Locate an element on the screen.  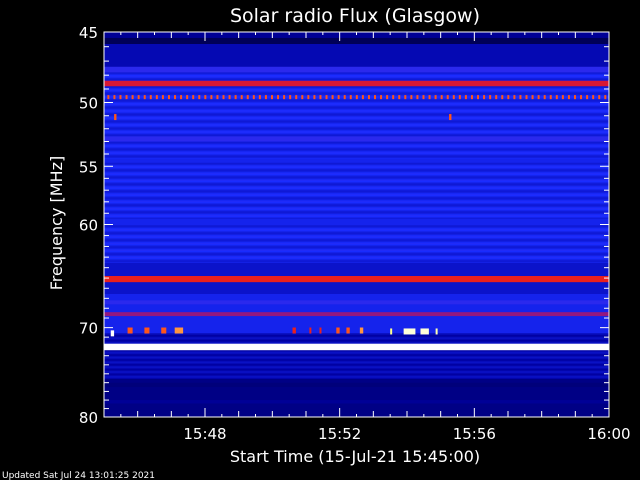
y-tick-label: 55 is located at coordinates (88, 167).